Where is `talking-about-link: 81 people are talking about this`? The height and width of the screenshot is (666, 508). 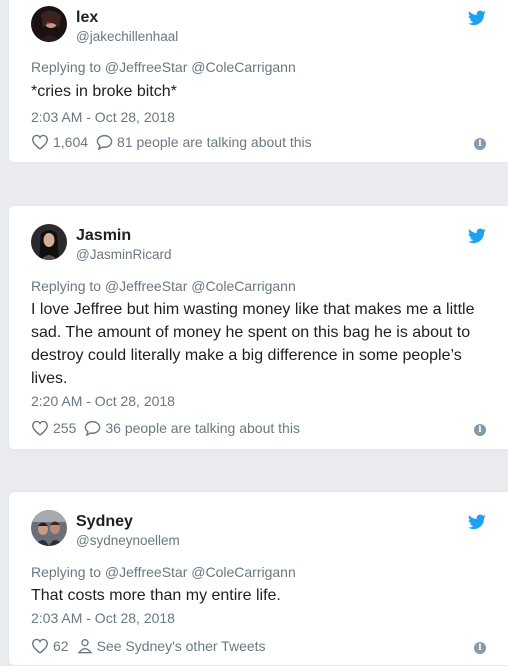
talking-about-link: 81 people are talking about this is located at coordinates (214, 142).